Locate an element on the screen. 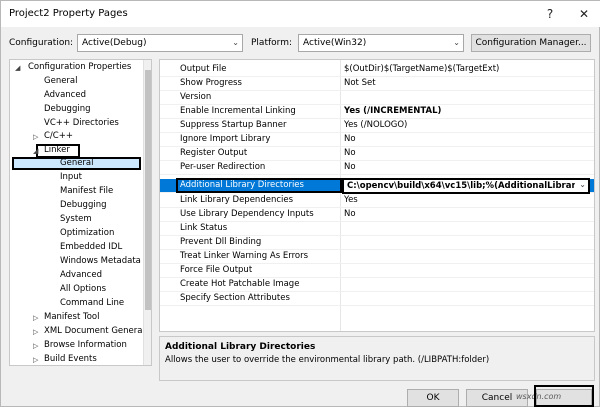 The height and width of the screenshot is (407, 600). property-name: Force File Output is located at coordinates (216, 270).